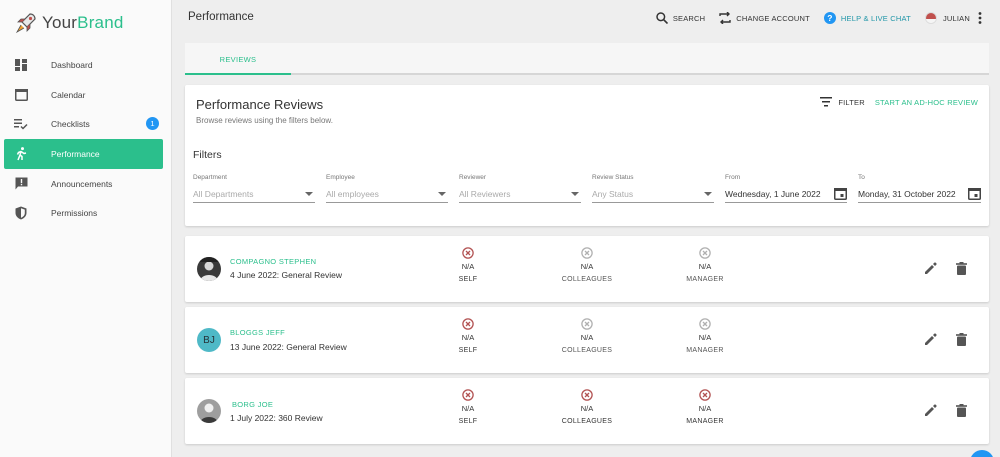 Image resolution: width=1000 pixels, height=457 pixels. I want to click on manager-value: N/A, so click(705, 266).